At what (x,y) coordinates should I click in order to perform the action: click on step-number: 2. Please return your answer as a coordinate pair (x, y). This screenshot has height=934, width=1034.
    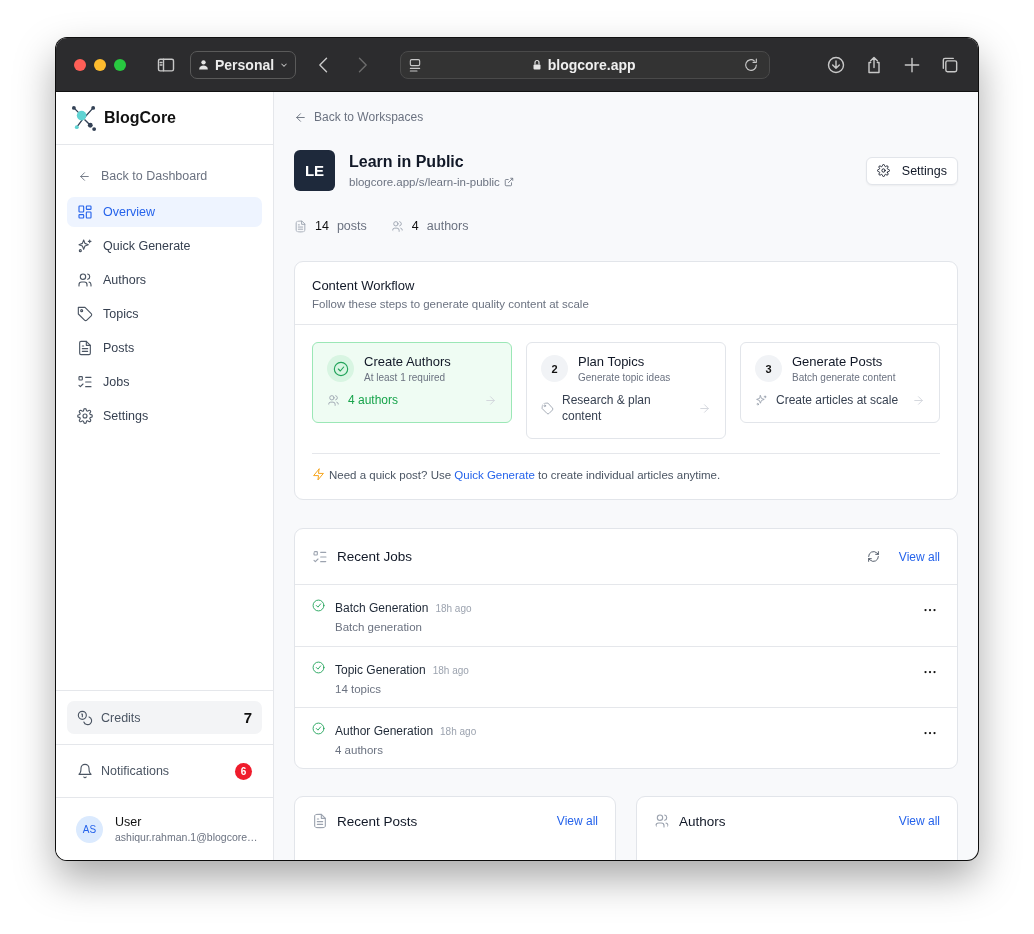
    Looking at the image, I should click on (554, 368).